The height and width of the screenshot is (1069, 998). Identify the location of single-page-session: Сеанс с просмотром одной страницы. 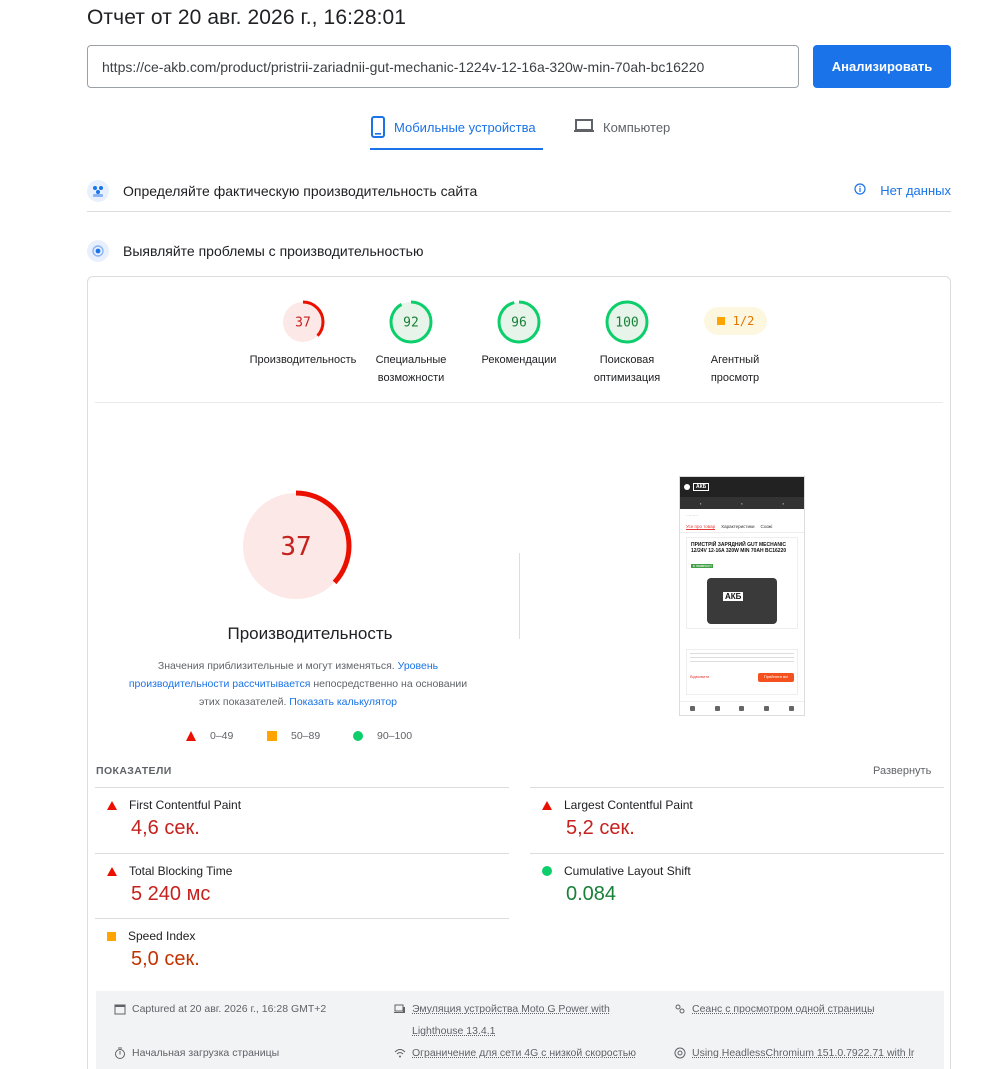
(774, 1009).